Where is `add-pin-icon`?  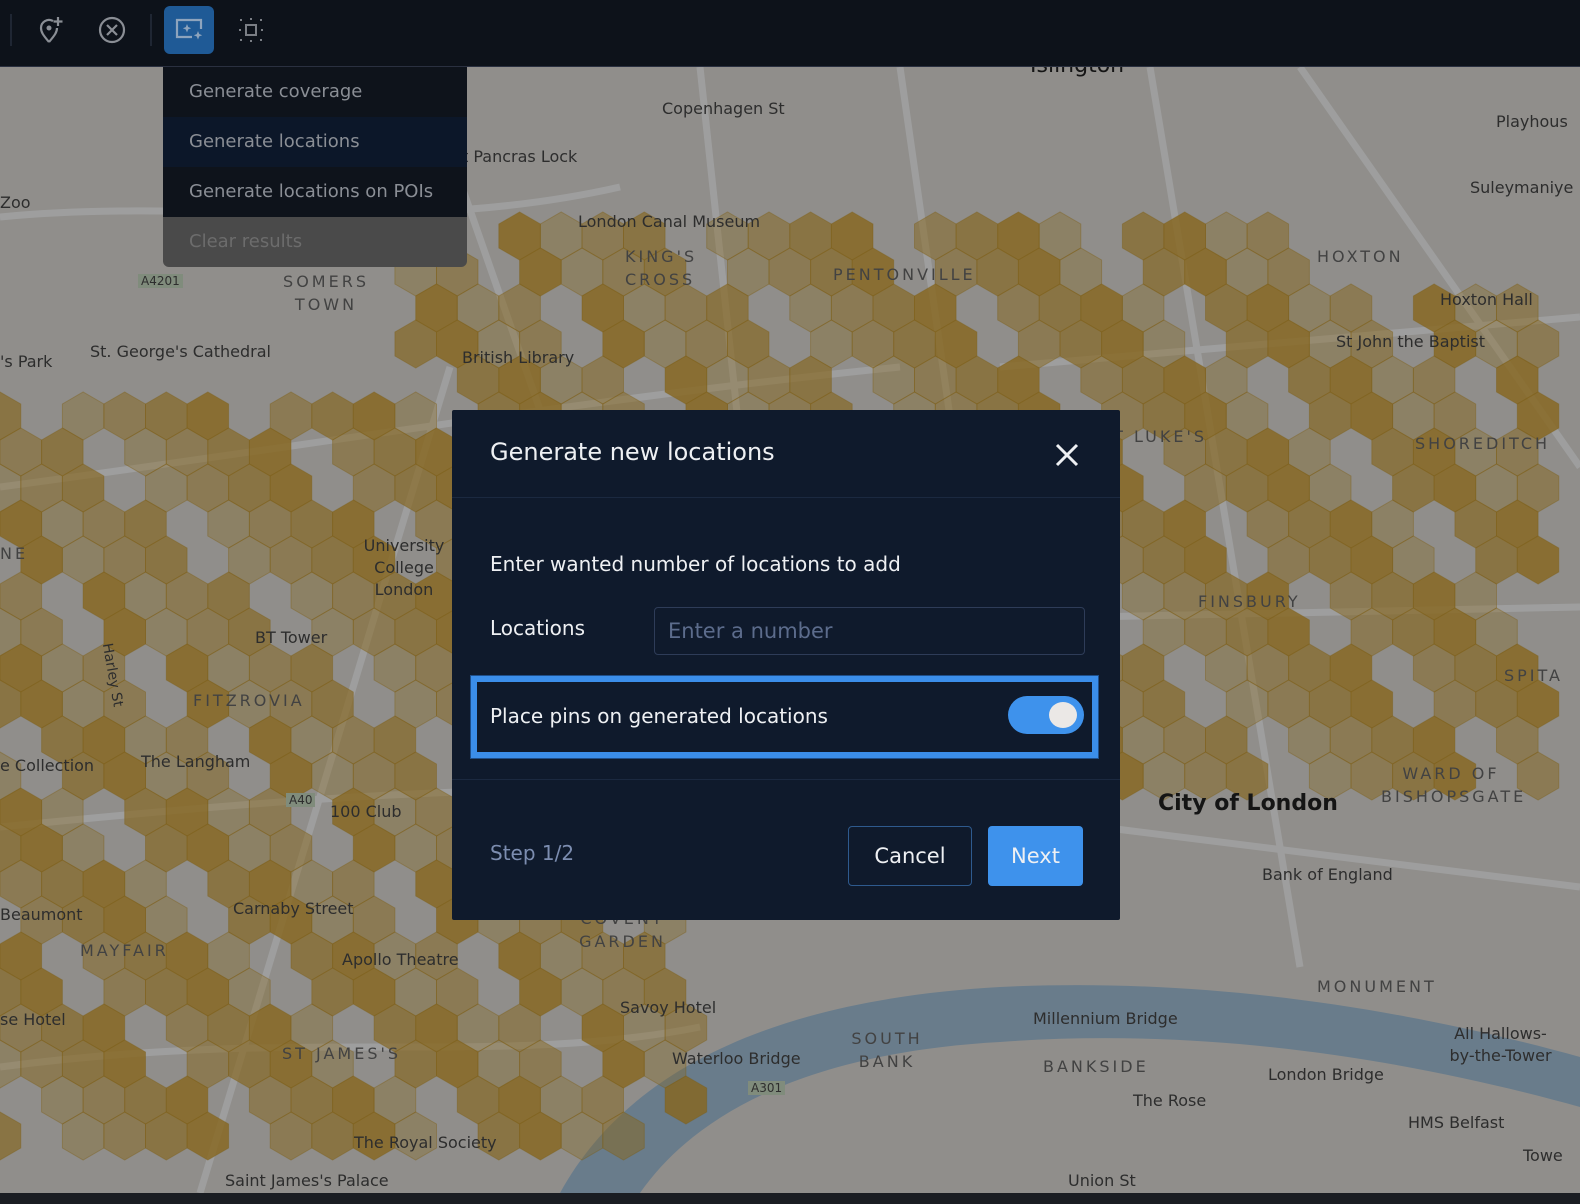
add-pin-icon is located at coordinates (51, 30).